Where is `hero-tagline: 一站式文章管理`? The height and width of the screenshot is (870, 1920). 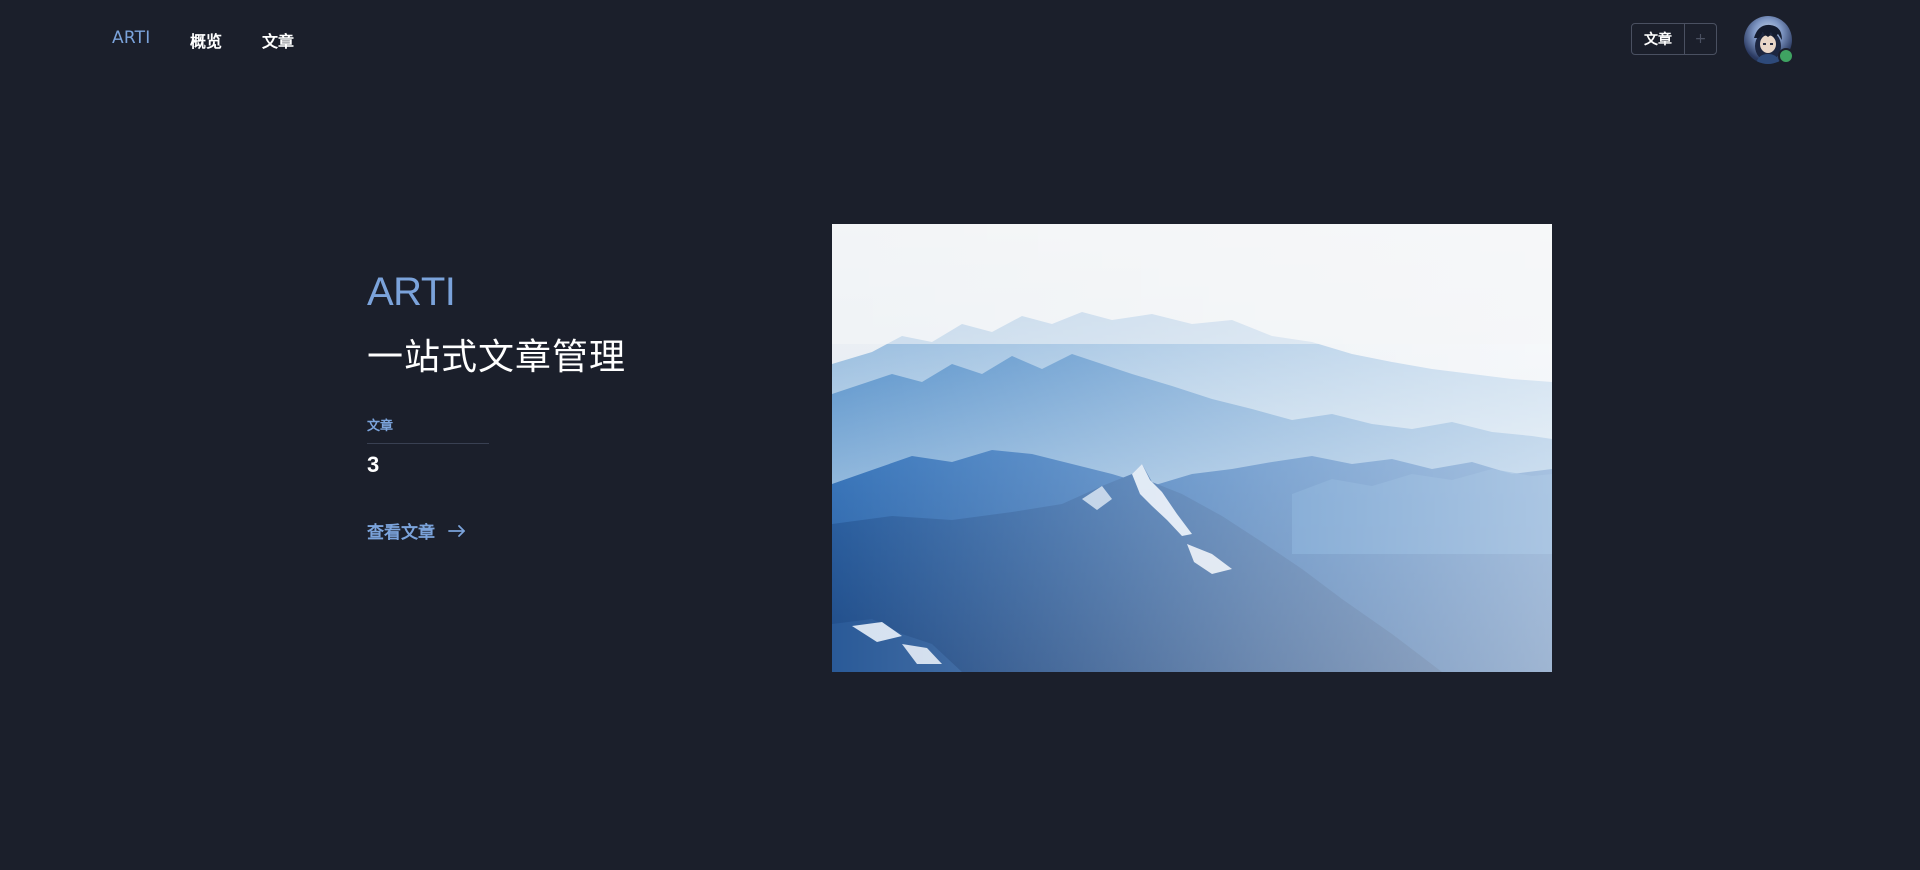 hero-tagline: 一站式文章管理 is located at coordinates (497, 357).